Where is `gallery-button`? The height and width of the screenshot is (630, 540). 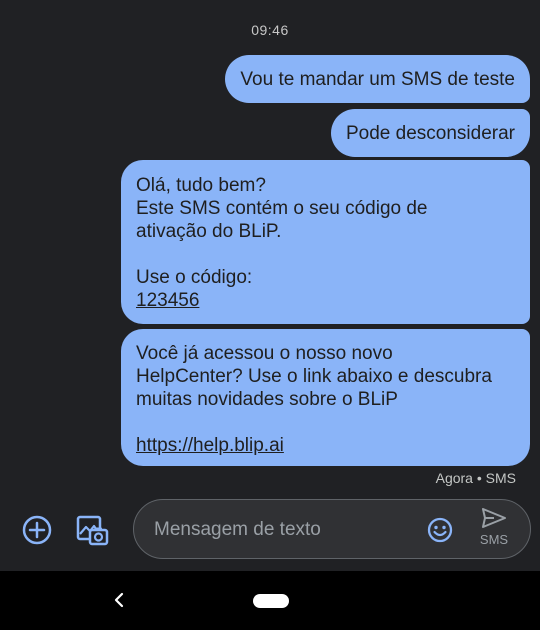
gallery-button is located at coordinates (92, 530).